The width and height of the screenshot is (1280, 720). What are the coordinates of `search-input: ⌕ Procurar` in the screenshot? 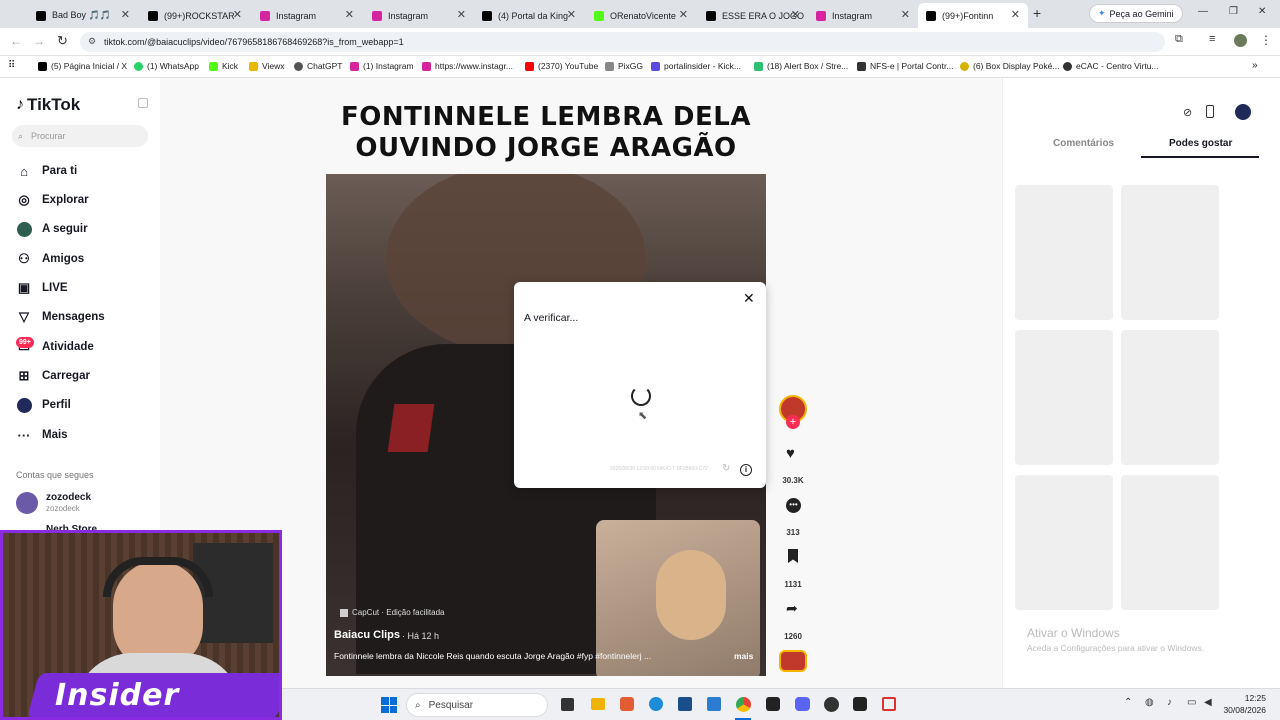 It's located at (80, 136).